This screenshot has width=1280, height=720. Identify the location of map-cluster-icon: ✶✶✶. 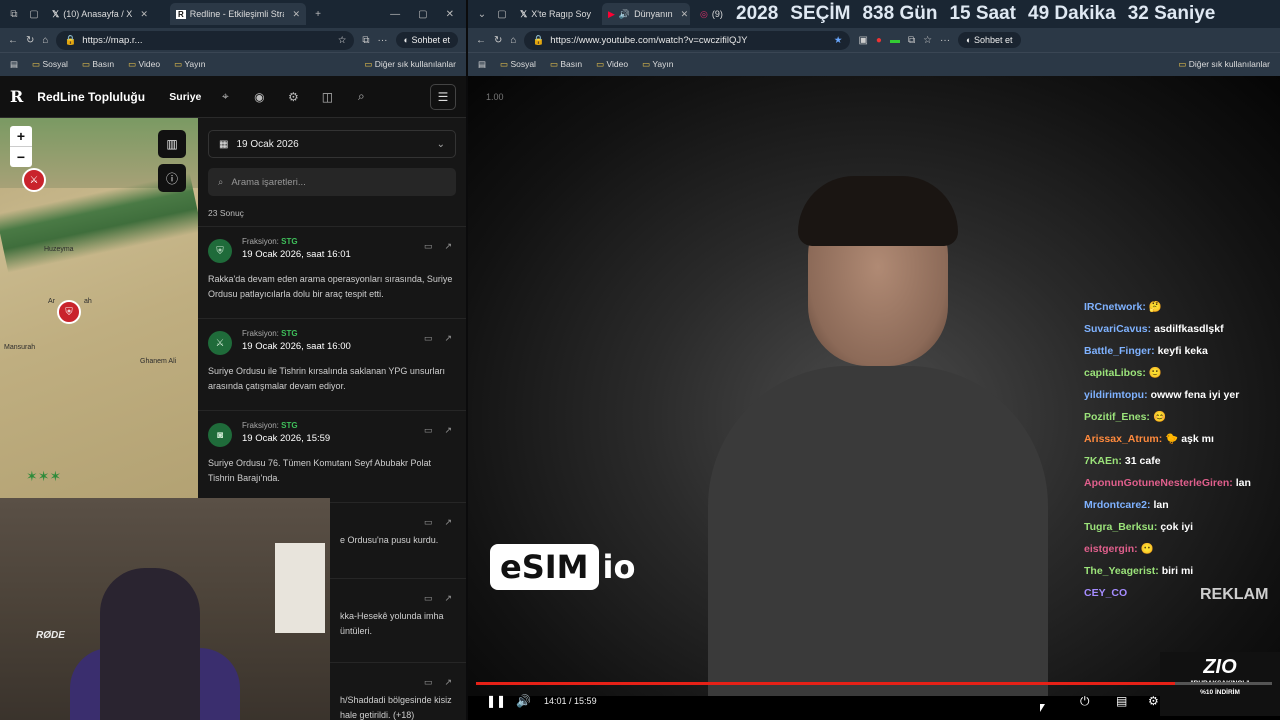
(43, 476).